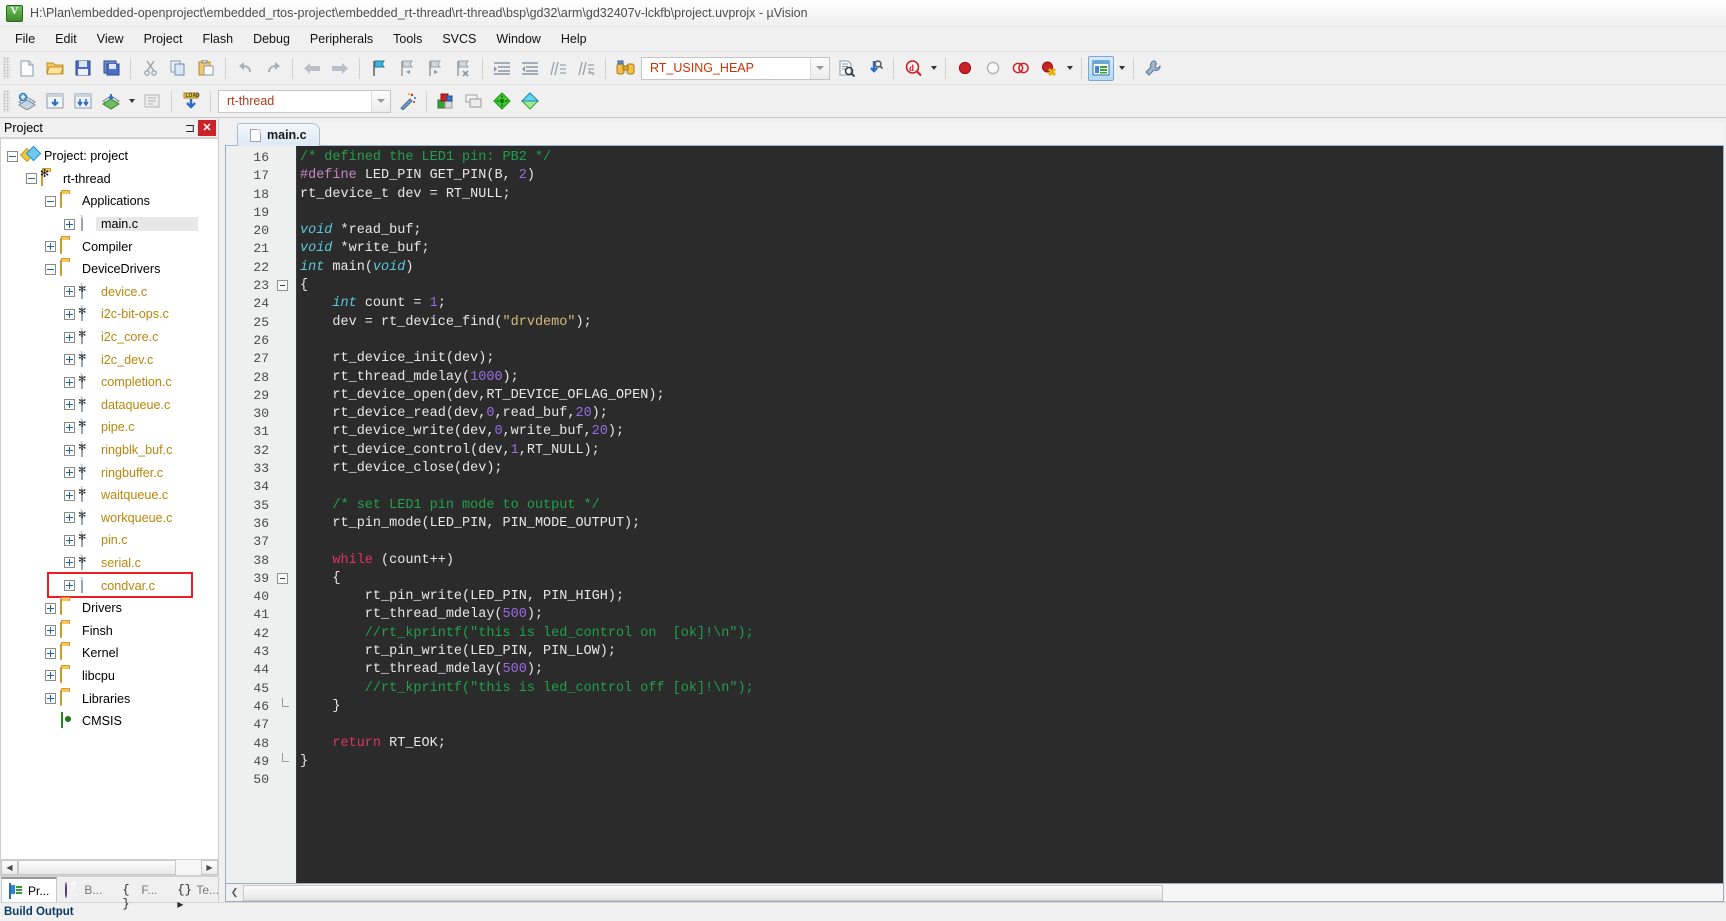 This screenshot has height=921, width=1726. What do you see at coordinates (1069, 68) in the screenshot?
I see `breakpoints-dropdown-caret` at bounding box center [1069, 68].